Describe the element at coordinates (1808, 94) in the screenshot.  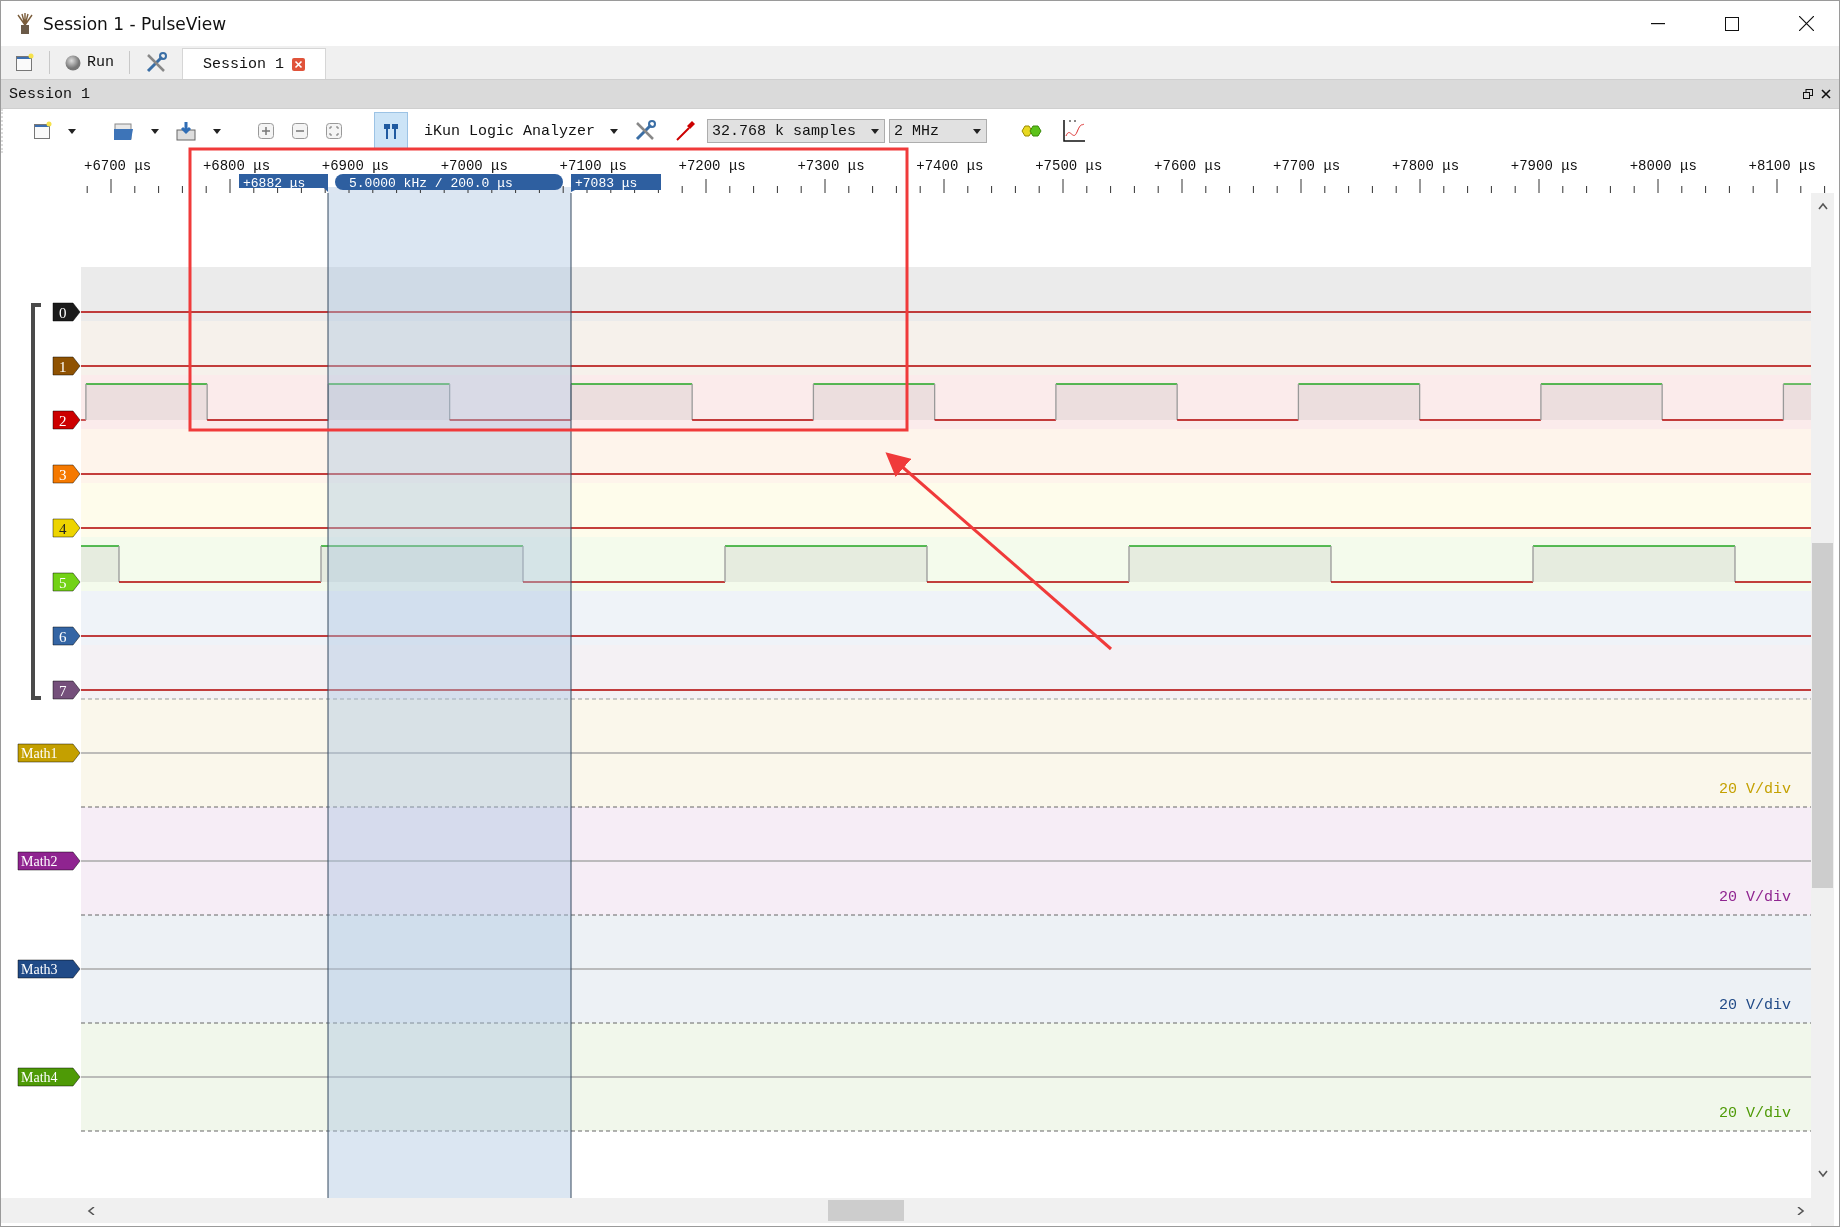
I see `float-icon` at that location.